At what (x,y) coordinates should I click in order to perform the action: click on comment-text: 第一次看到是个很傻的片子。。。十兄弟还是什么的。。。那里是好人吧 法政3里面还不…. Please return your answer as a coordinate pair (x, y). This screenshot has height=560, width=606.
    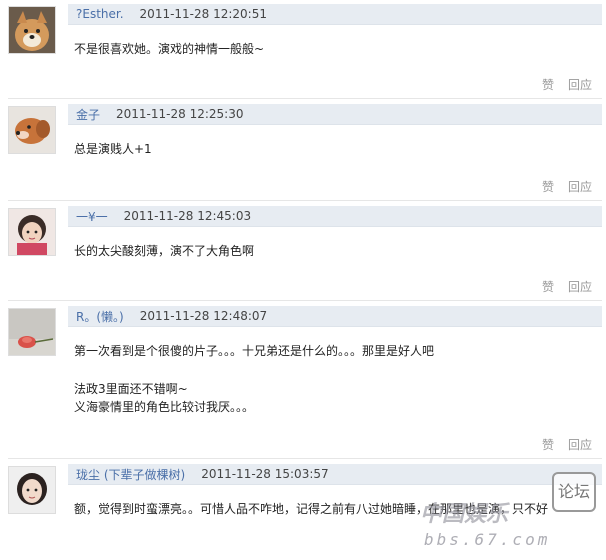
    Looking at the image, I should click on (336, 379).